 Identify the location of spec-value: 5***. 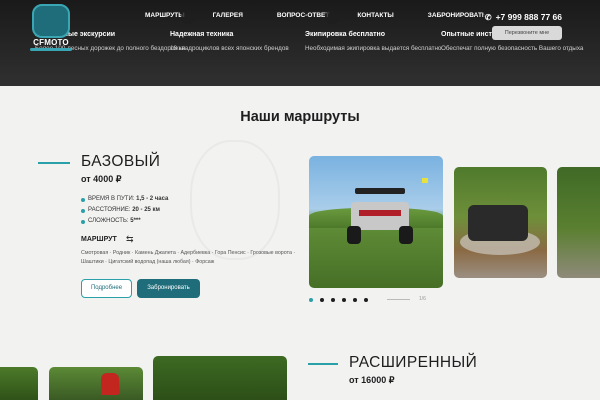
(135, 221).